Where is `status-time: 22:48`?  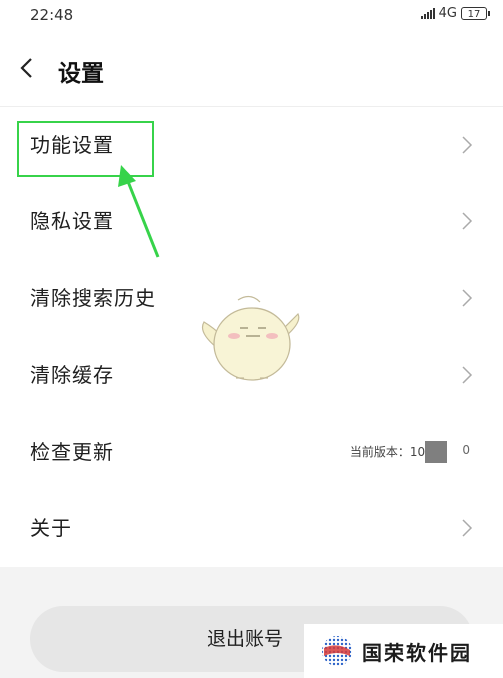 status-time: 22:48 is located at coordinates (52, 15).